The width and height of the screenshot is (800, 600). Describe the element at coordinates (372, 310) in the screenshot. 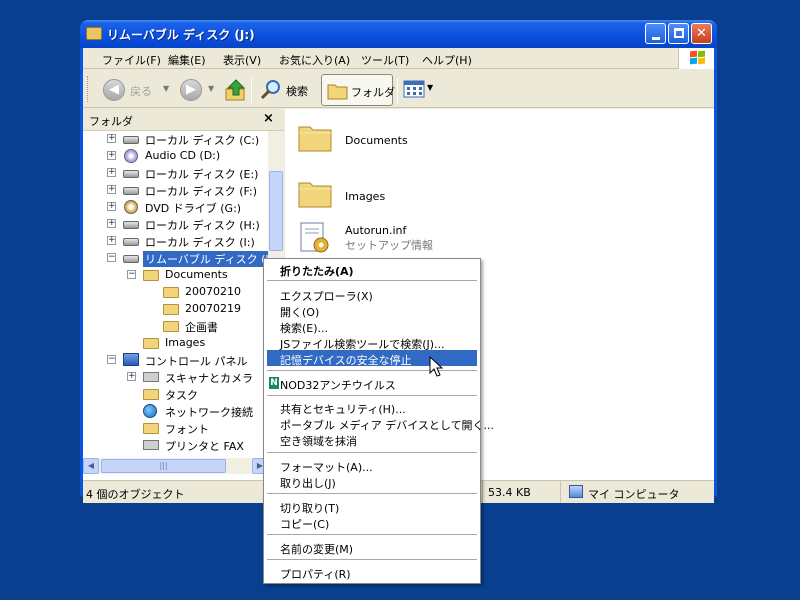

I see `menu-item-open: 開く(O)` at that location.